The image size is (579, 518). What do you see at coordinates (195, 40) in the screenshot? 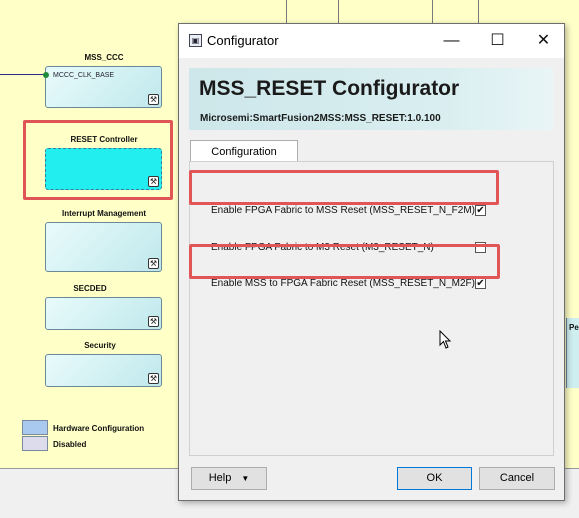
I see `app-icon: ▣` at bounding box center [195, 40].